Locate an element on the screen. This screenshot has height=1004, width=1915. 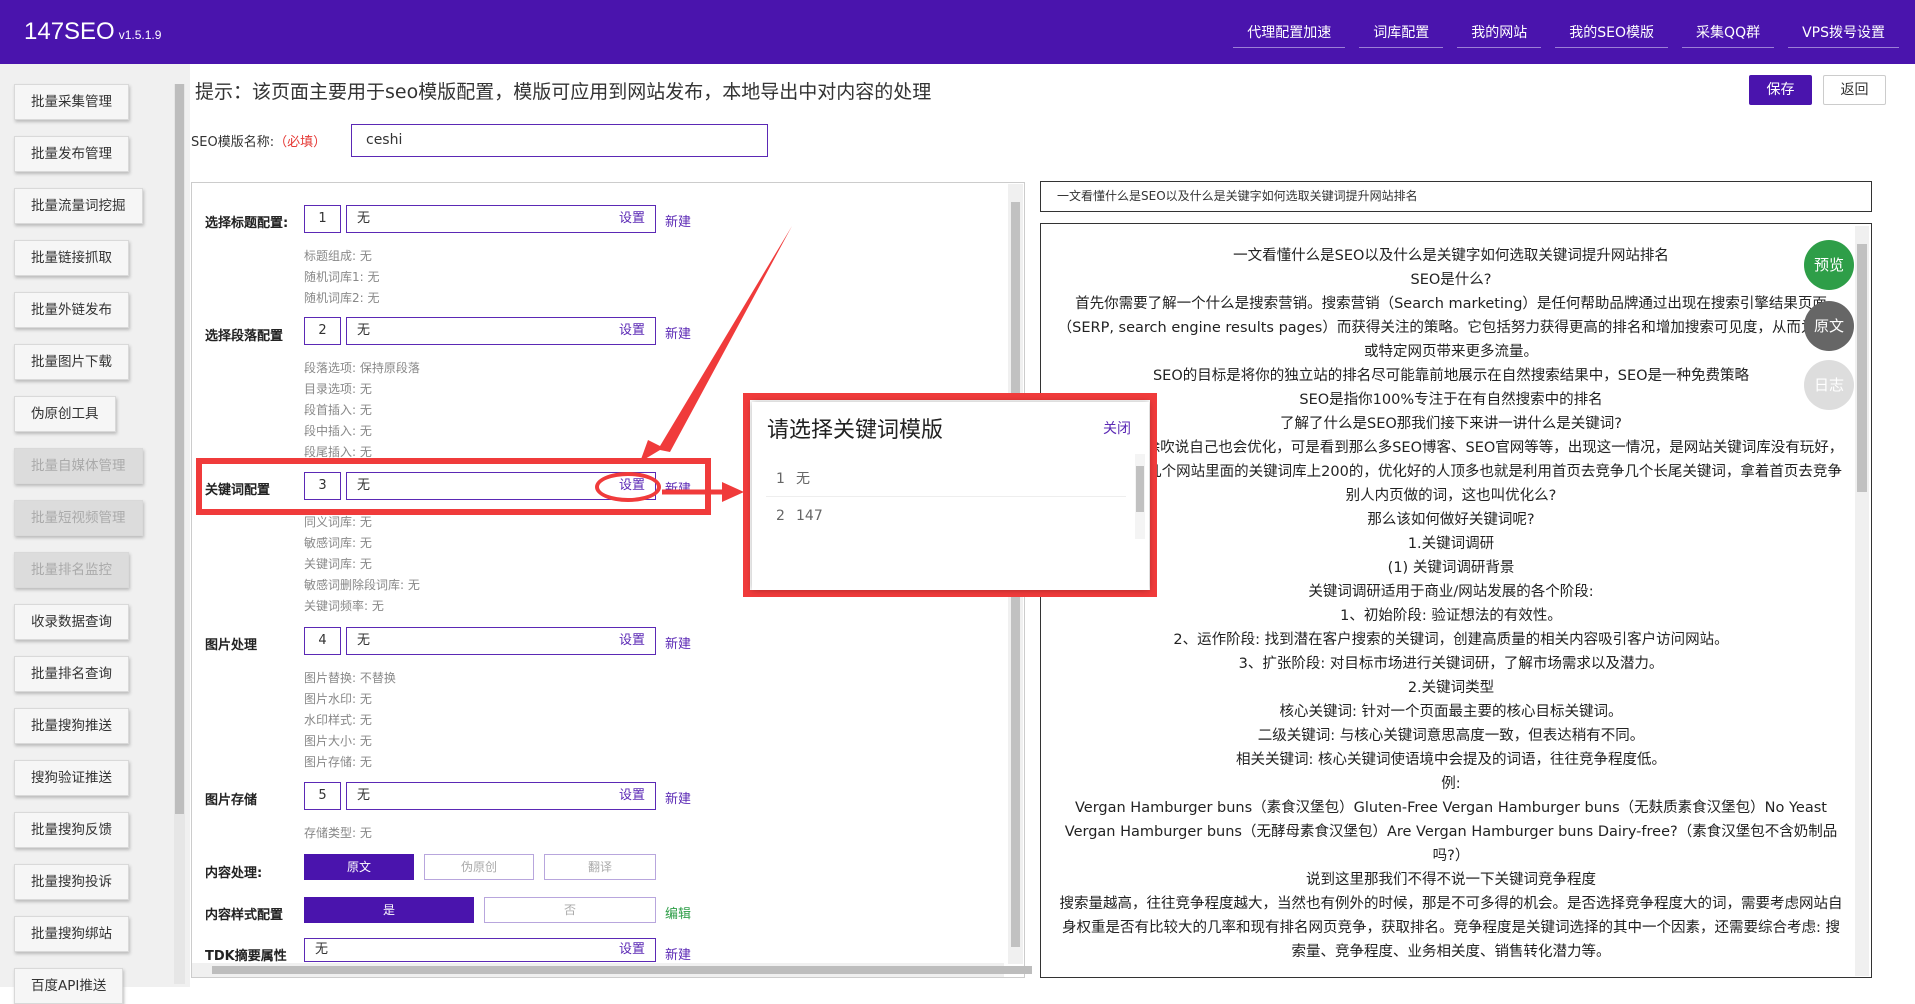
modal-scrollbar is located at coordinates (1140, 496).